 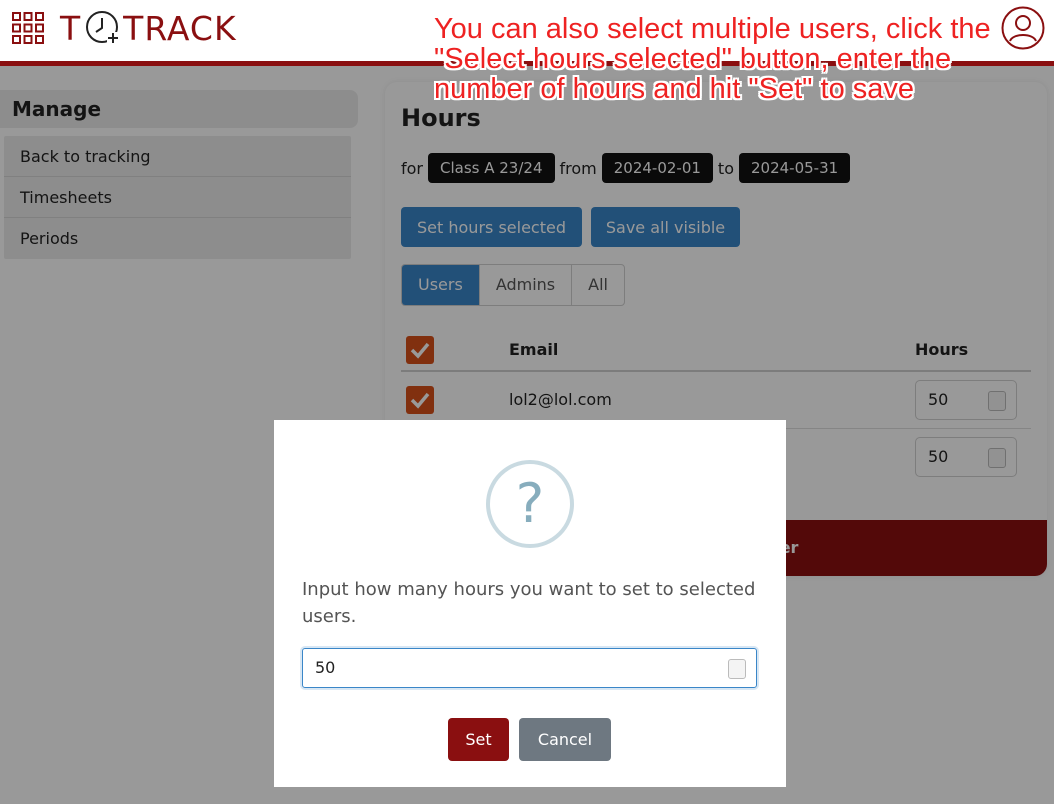 What do you see at coordinates (529, 668) in the screenshot?
I see `hours-amount-input: 50` at bounding box center [529, 668].